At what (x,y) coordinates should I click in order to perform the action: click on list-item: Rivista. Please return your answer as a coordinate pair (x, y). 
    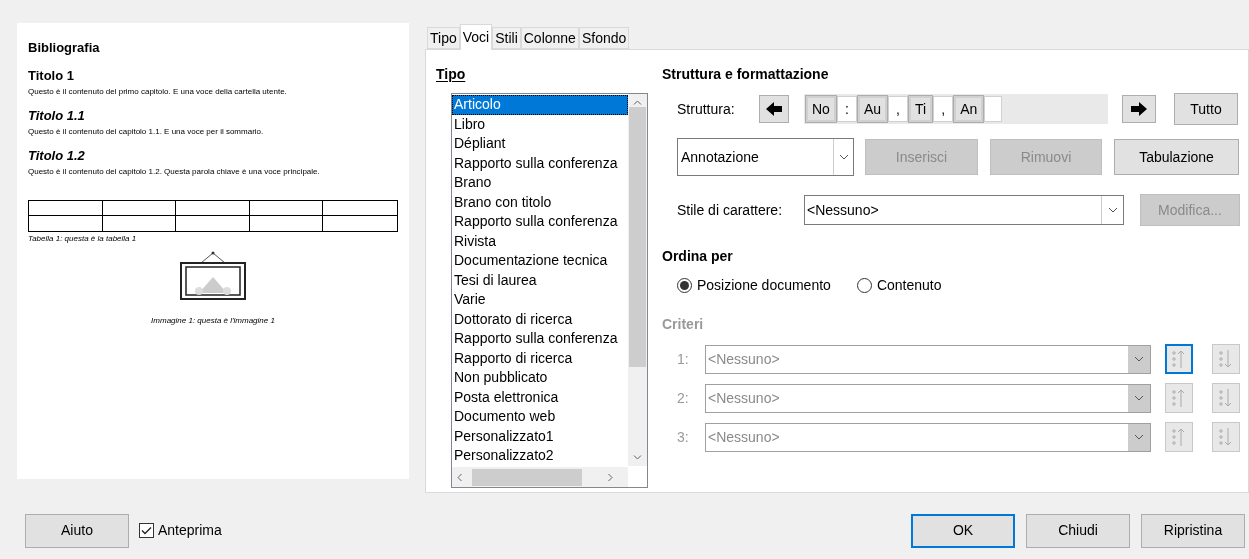
    Looking at the image, I should click on (540, 241).